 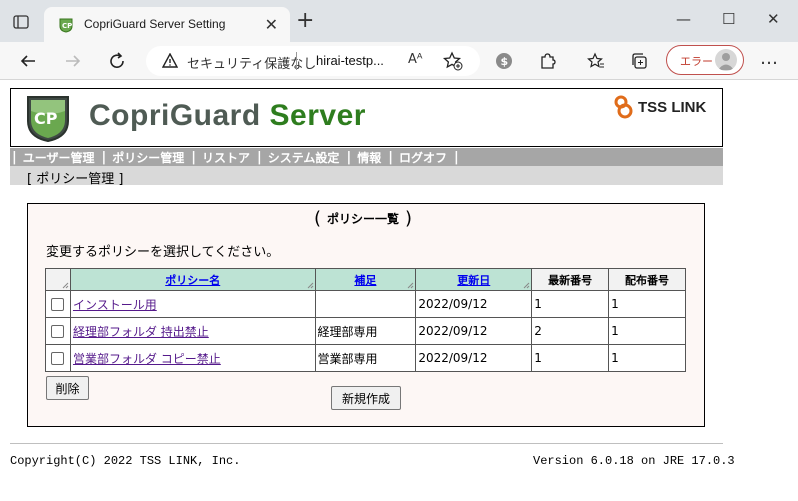 What do you see at coordinates (647, 279) in the screenshot?
I see `column-header-distributed: 配布番号` at bounding box center [647, 279].